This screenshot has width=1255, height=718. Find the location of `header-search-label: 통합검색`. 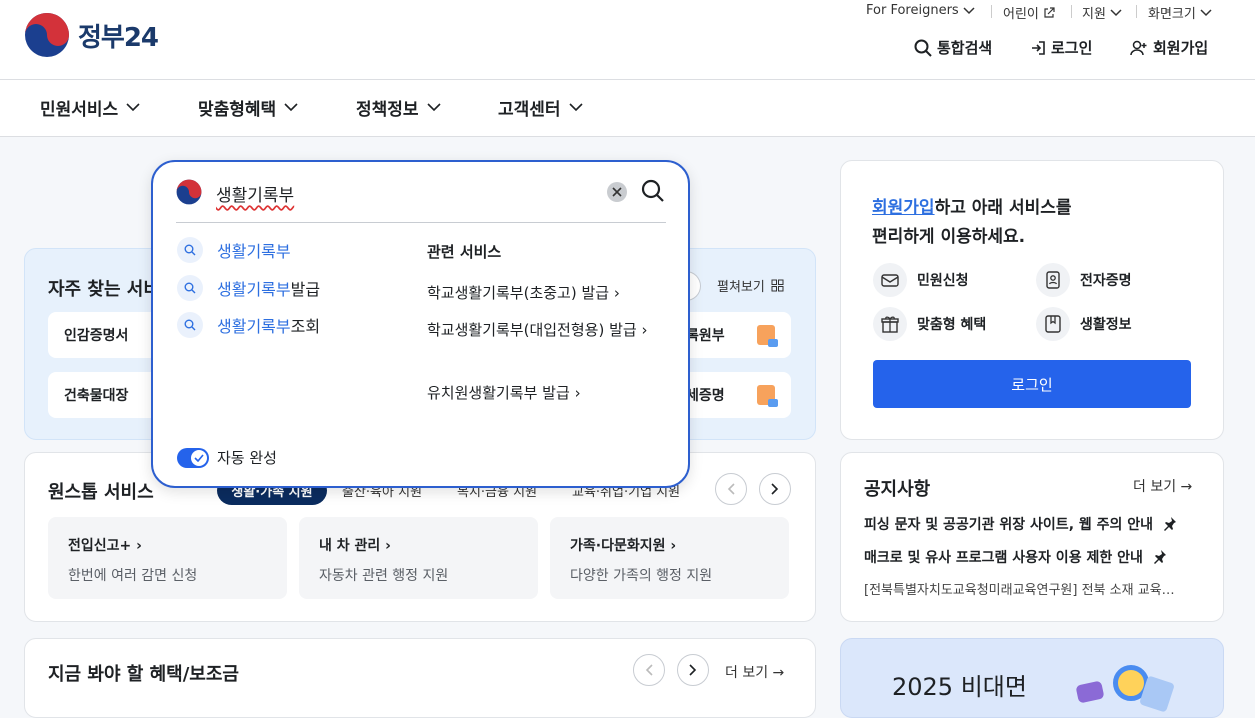

header-search-label: 통합검색 is located at coordinates (965, 48).